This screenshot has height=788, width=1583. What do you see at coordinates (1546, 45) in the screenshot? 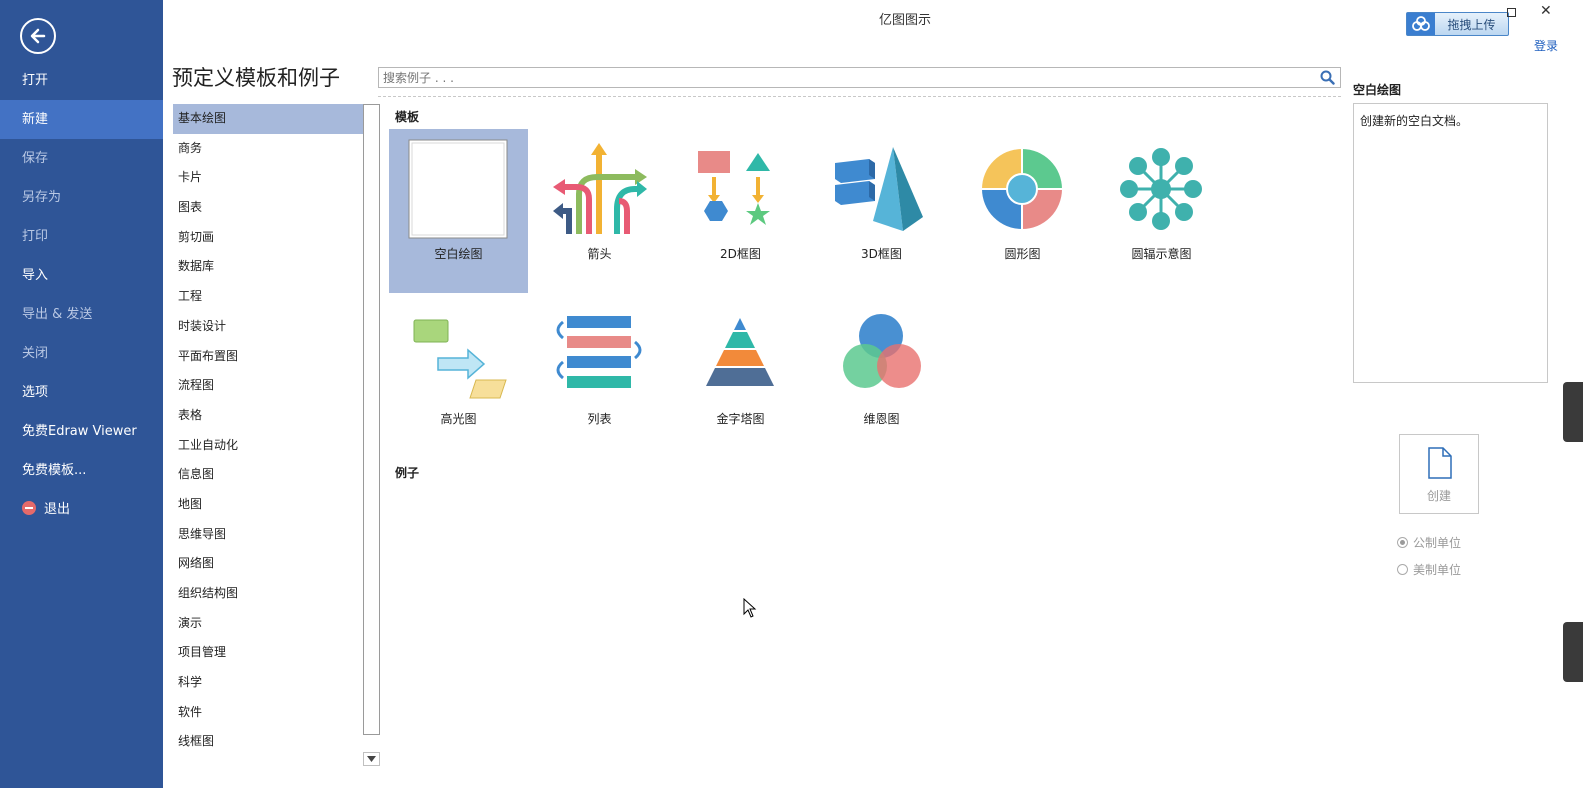
I see `login-link: 登录` at bounding box center [1546, 45].